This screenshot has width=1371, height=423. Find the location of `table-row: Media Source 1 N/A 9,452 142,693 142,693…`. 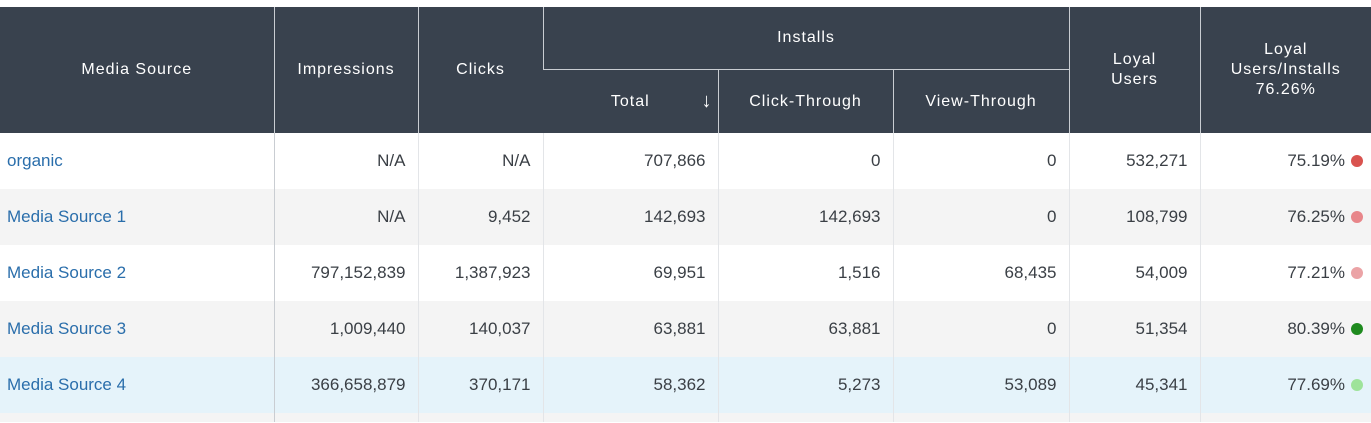

table-row: Media Source 1 N/A 9,452 142,693 142,693… is located at coordinates (685, 217).